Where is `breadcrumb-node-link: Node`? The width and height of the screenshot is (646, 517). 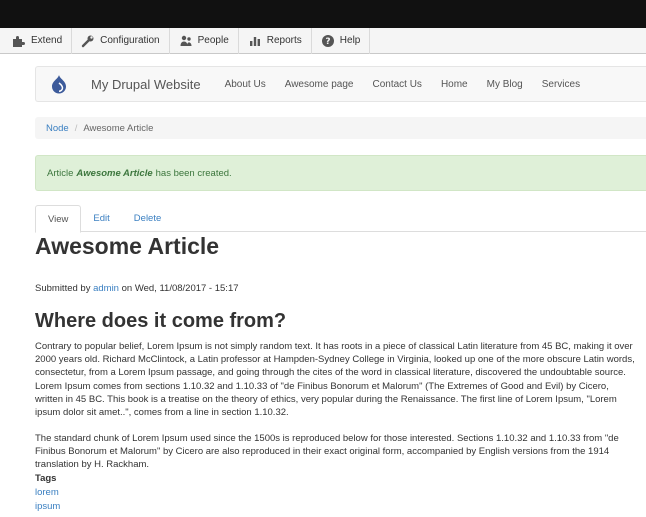 breadcrumb-node-link: Node is located at coordinates (57, 128).